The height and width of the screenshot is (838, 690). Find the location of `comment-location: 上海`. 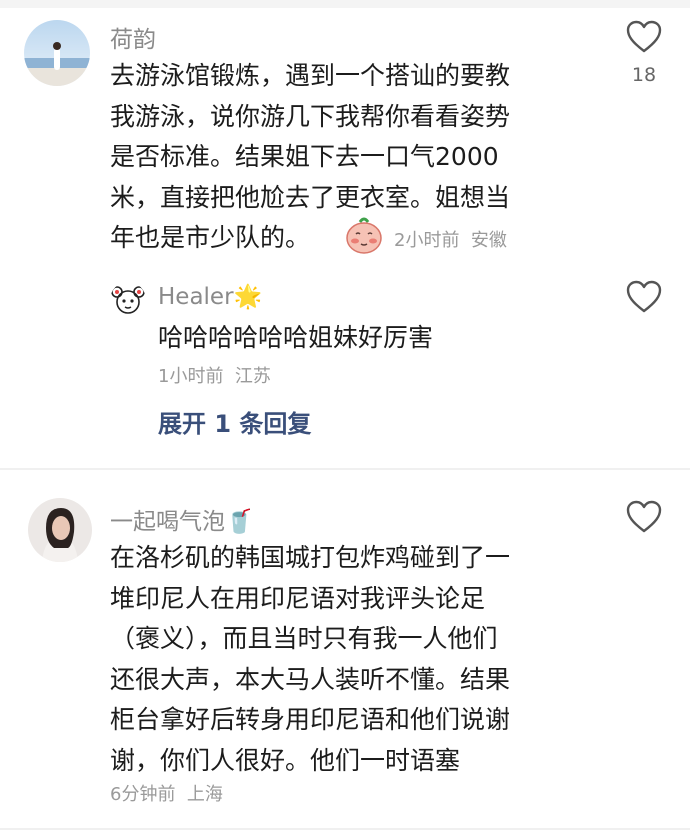

comment-location: 上海 is located at coordinates (204, 794).